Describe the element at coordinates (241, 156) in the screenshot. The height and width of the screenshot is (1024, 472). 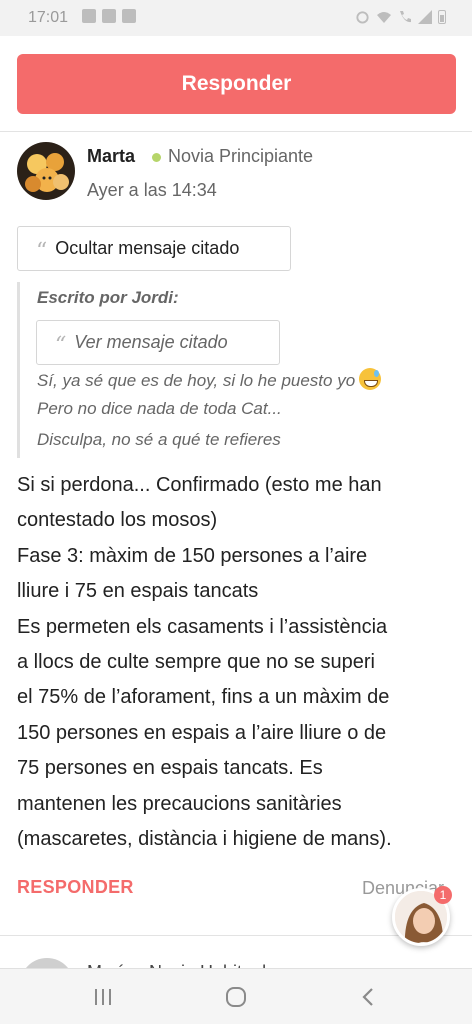
I see `author-rank: Novia Principiante` at that location.